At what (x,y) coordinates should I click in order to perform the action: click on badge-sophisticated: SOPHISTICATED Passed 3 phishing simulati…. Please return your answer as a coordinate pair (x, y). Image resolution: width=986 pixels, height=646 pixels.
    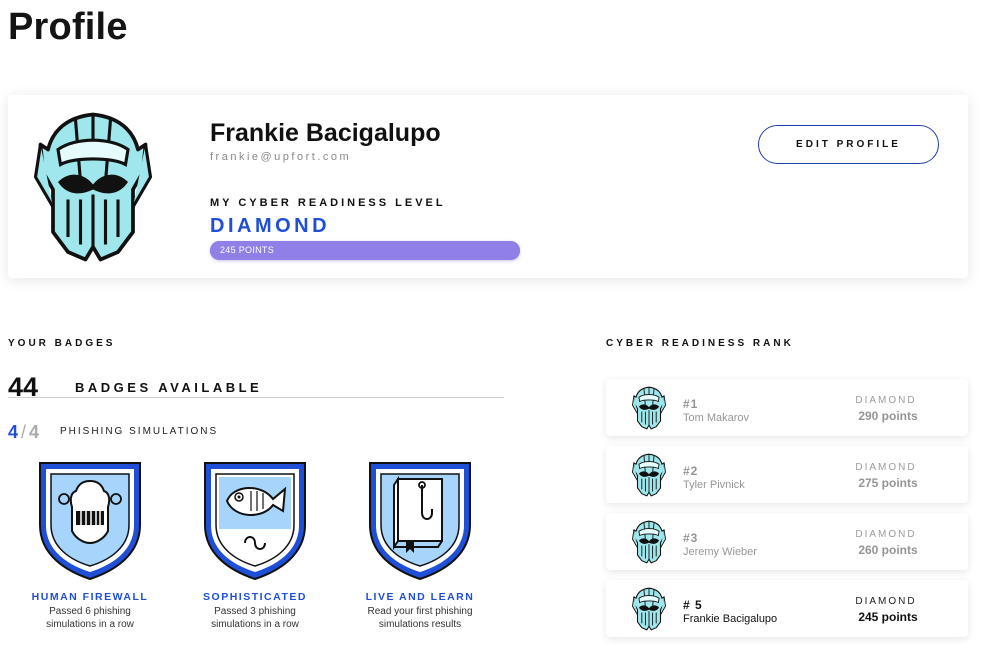
    Looking at the image, I should click on (255, 543).